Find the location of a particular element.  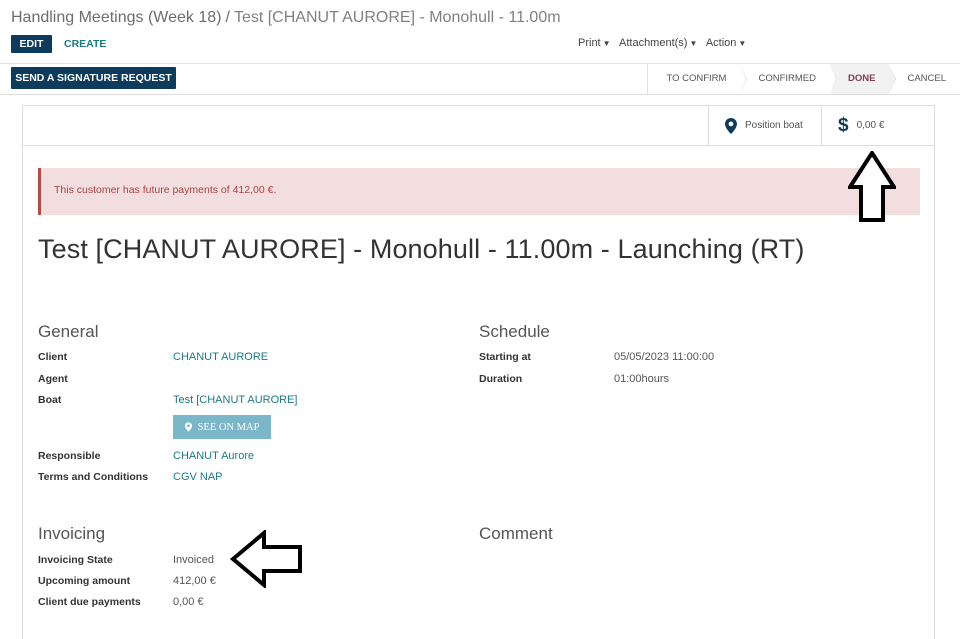

client-label: Client is located at coordinates (53, 357).